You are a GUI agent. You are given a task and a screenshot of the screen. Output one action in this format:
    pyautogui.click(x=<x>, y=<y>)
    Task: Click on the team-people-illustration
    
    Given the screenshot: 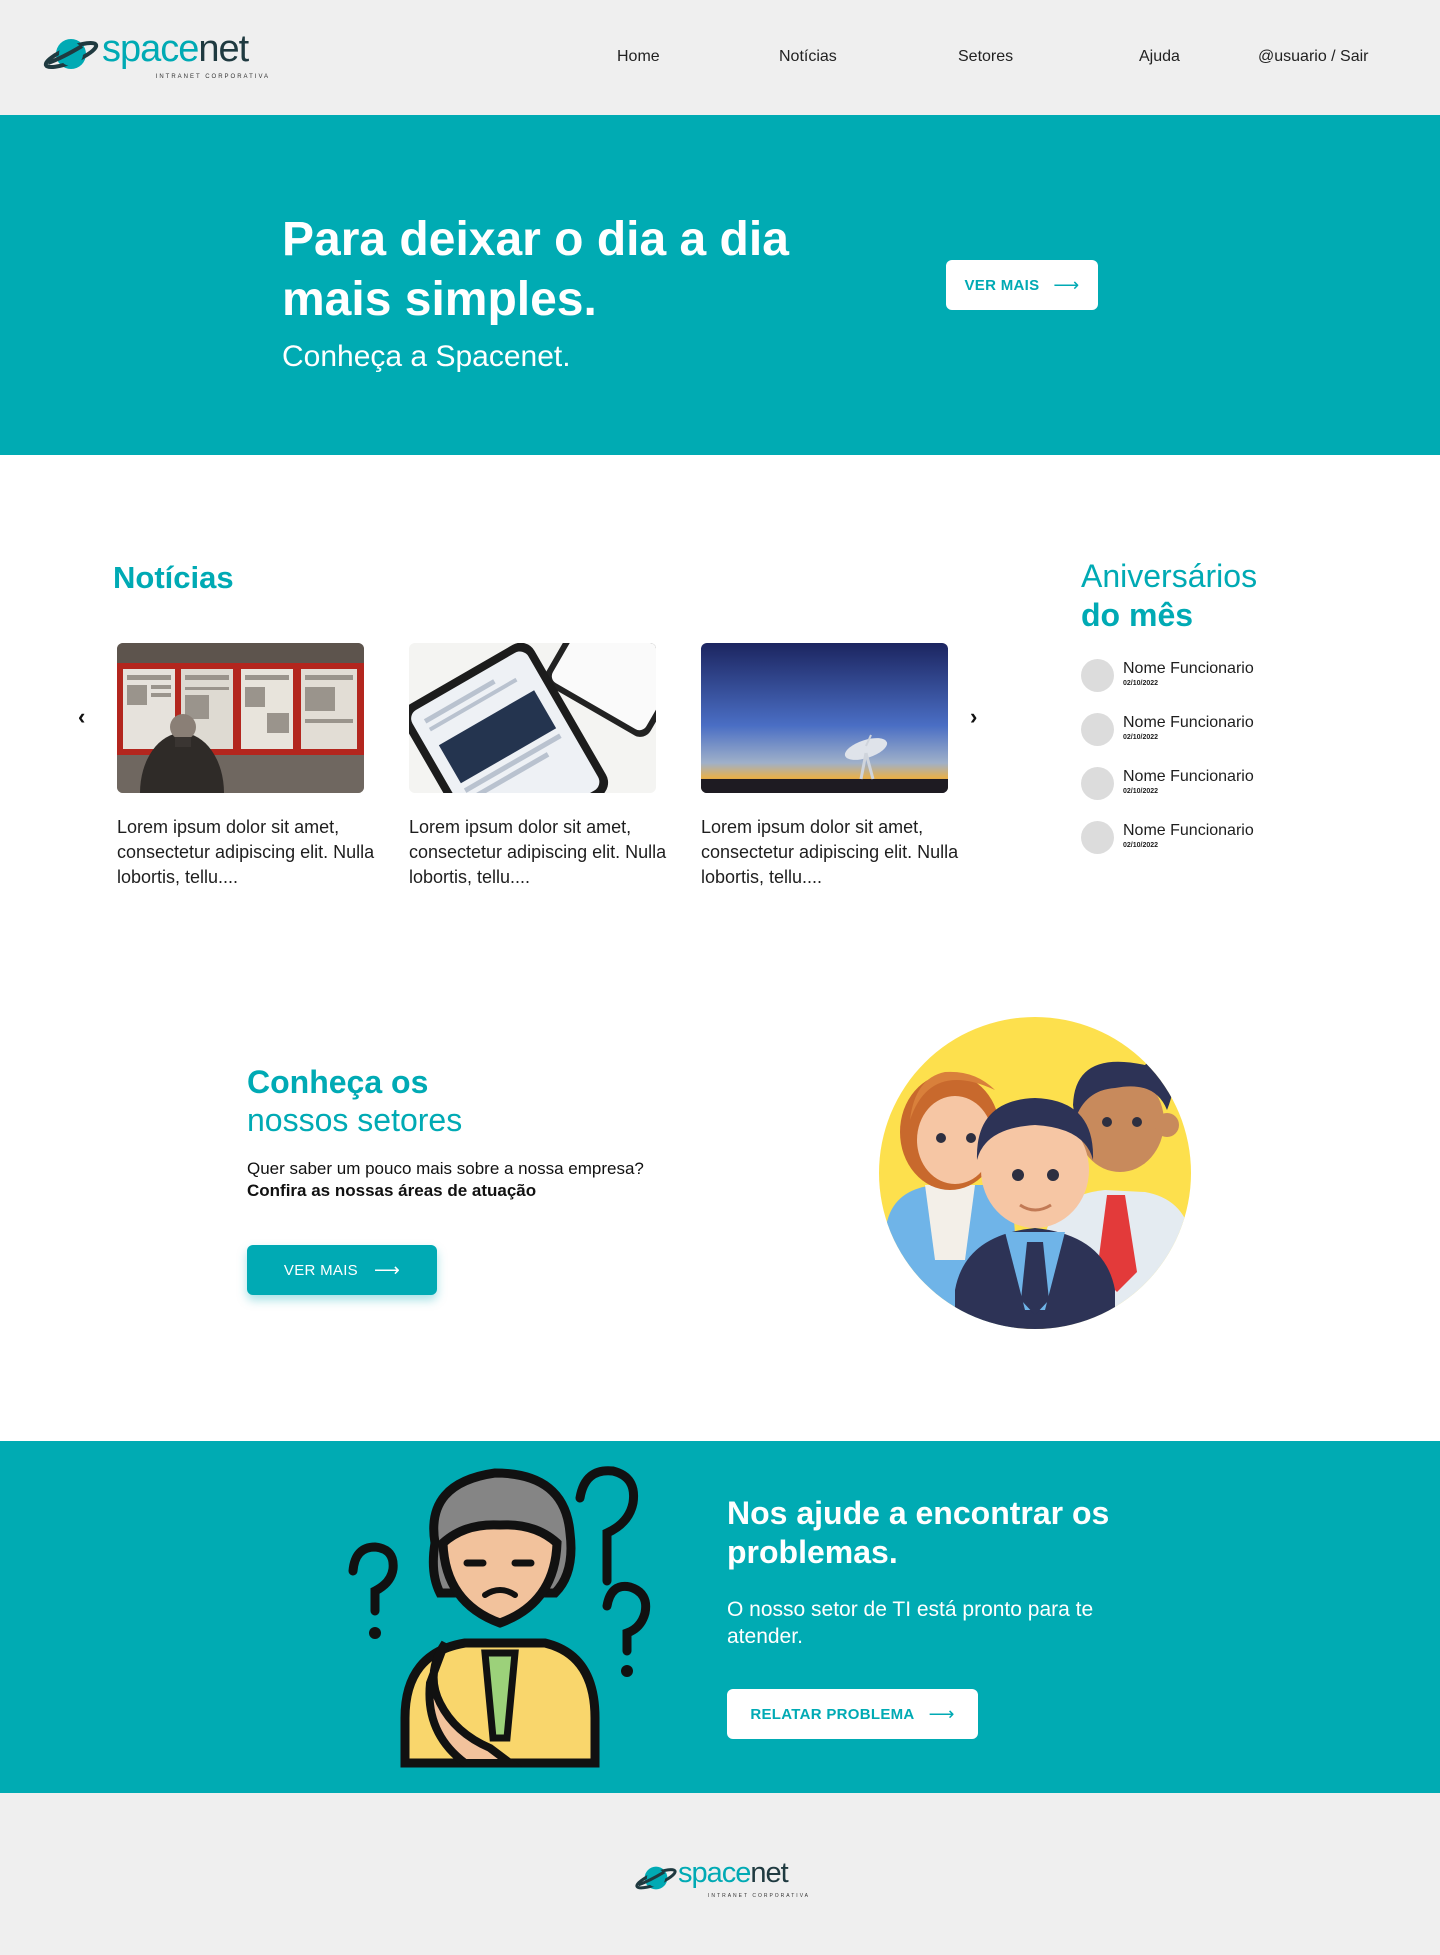 What is the action you would take?
    pyautogui.click(x=1035, y=1173)
    